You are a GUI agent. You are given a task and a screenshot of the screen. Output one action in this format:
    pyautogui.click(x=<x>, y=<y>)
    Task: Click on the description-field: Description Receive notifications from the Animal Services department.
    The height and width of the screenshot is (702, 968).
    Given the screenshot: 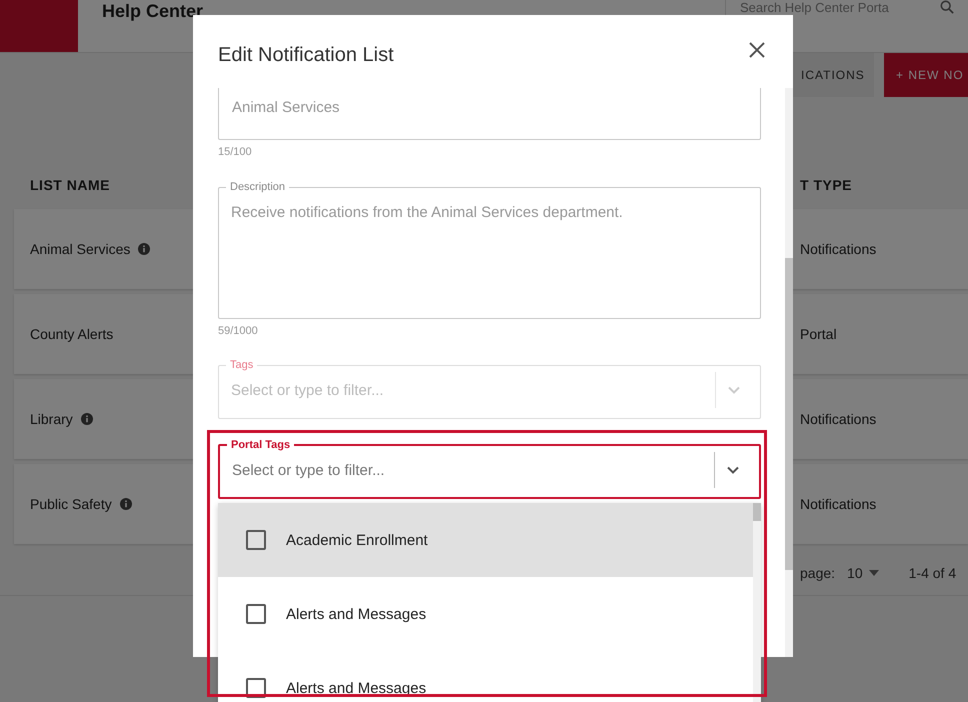 What is the action you would take?
    pyautogui.click(x=489, y=249)
    